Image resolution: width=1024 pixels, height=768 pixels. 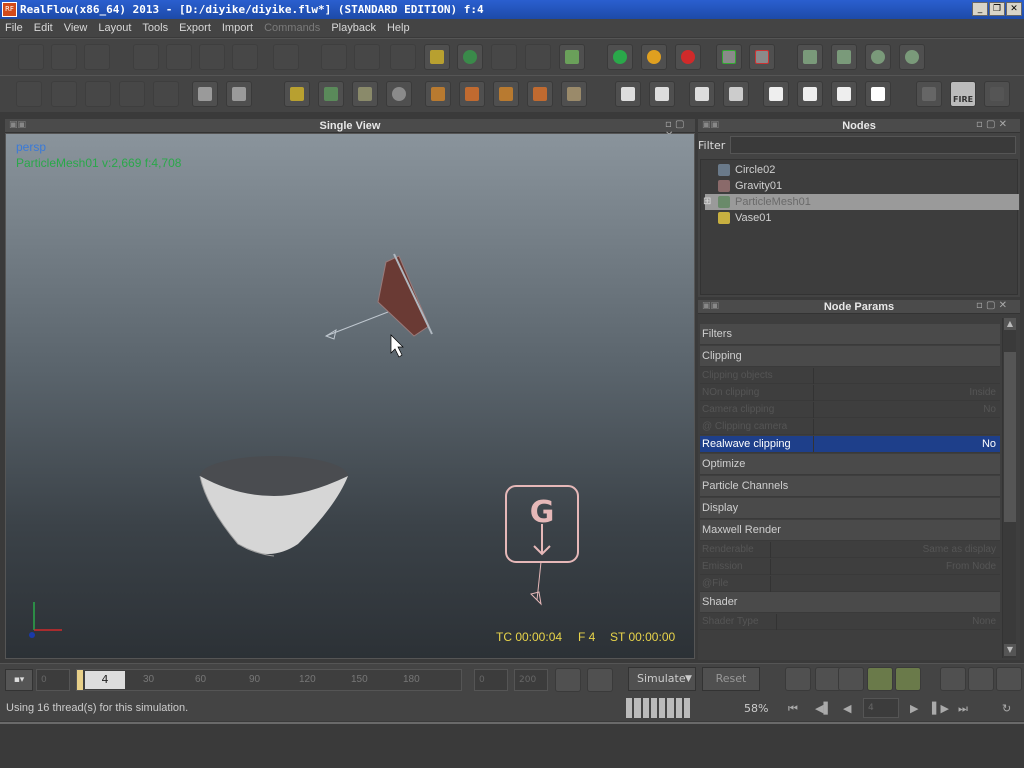 I want to click on section-particle-channels: Particle Channels, so click(x=850, y=486).